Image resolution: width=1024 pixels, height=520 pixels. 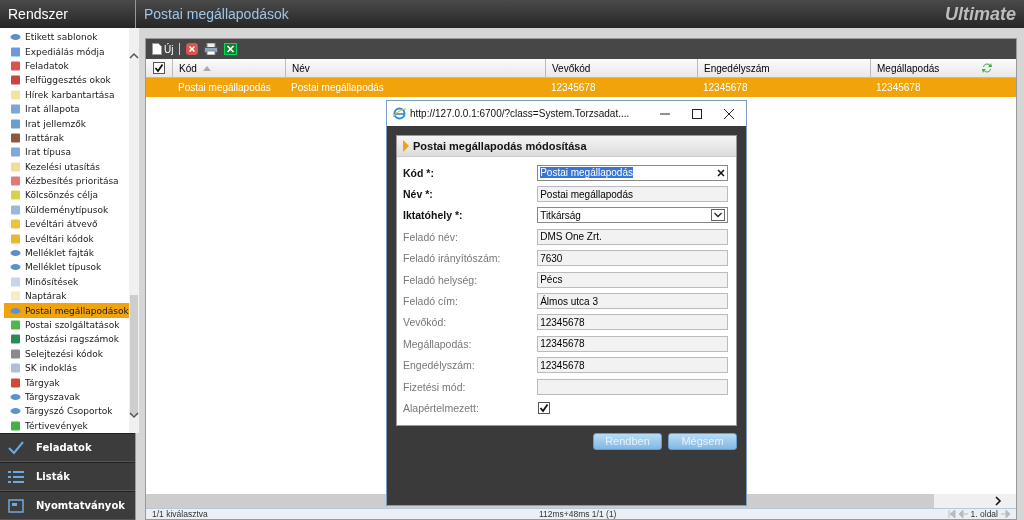 What do you see at coordinates (67, 476) in the screenshot?
I see `nav-item: Listák` at bounding box center [67, 476].